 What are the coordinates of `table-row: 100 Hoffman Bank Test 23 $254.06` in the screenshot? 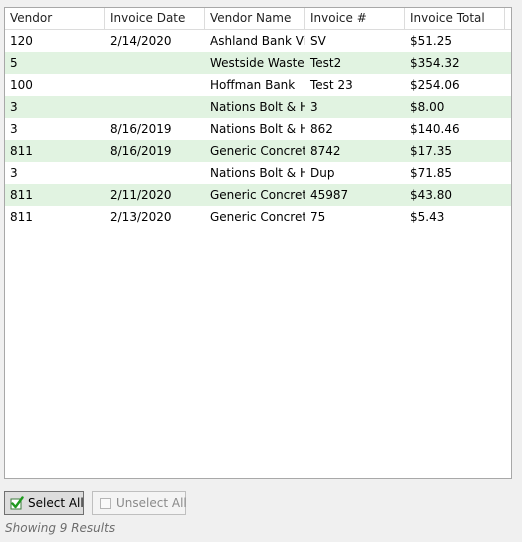 It's located at (258, 85).